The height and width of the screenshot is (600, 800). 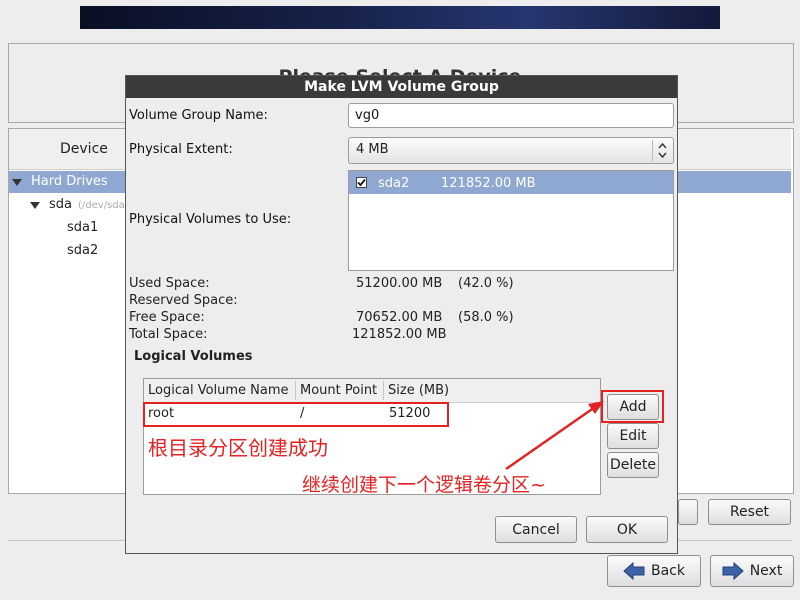 What do you see at coordinates (400, 17) in the screenshot?
I see `installer-banner` at bounding box center [400, 17].